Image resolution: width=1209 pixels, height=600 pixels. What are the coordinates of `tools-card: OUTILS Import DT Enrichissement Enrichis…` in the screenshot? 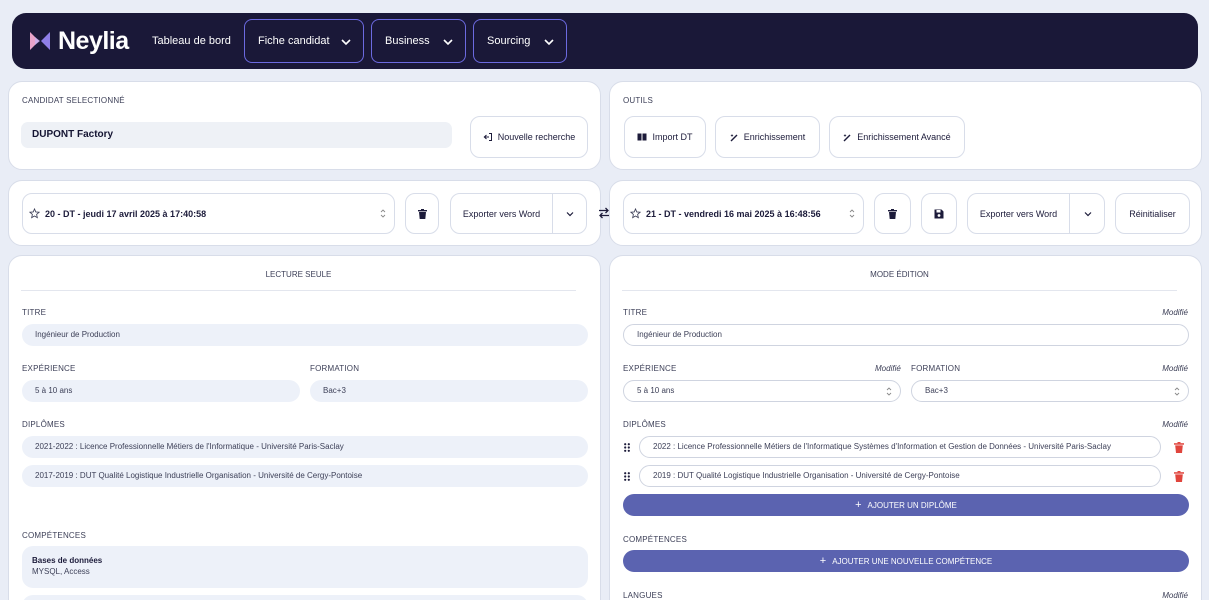 It's located at (905, 125).